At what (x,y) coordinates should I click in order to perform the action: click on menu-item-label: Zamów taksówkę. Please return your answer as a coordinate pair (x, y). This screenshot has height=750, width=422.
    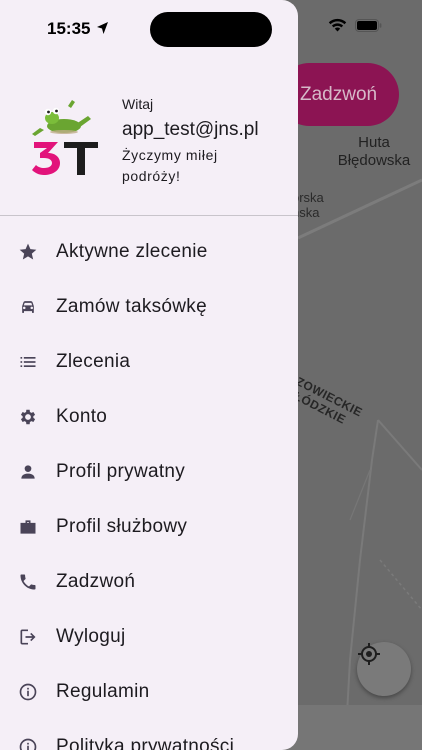
    Looking at the image, I should click on (131, 306).